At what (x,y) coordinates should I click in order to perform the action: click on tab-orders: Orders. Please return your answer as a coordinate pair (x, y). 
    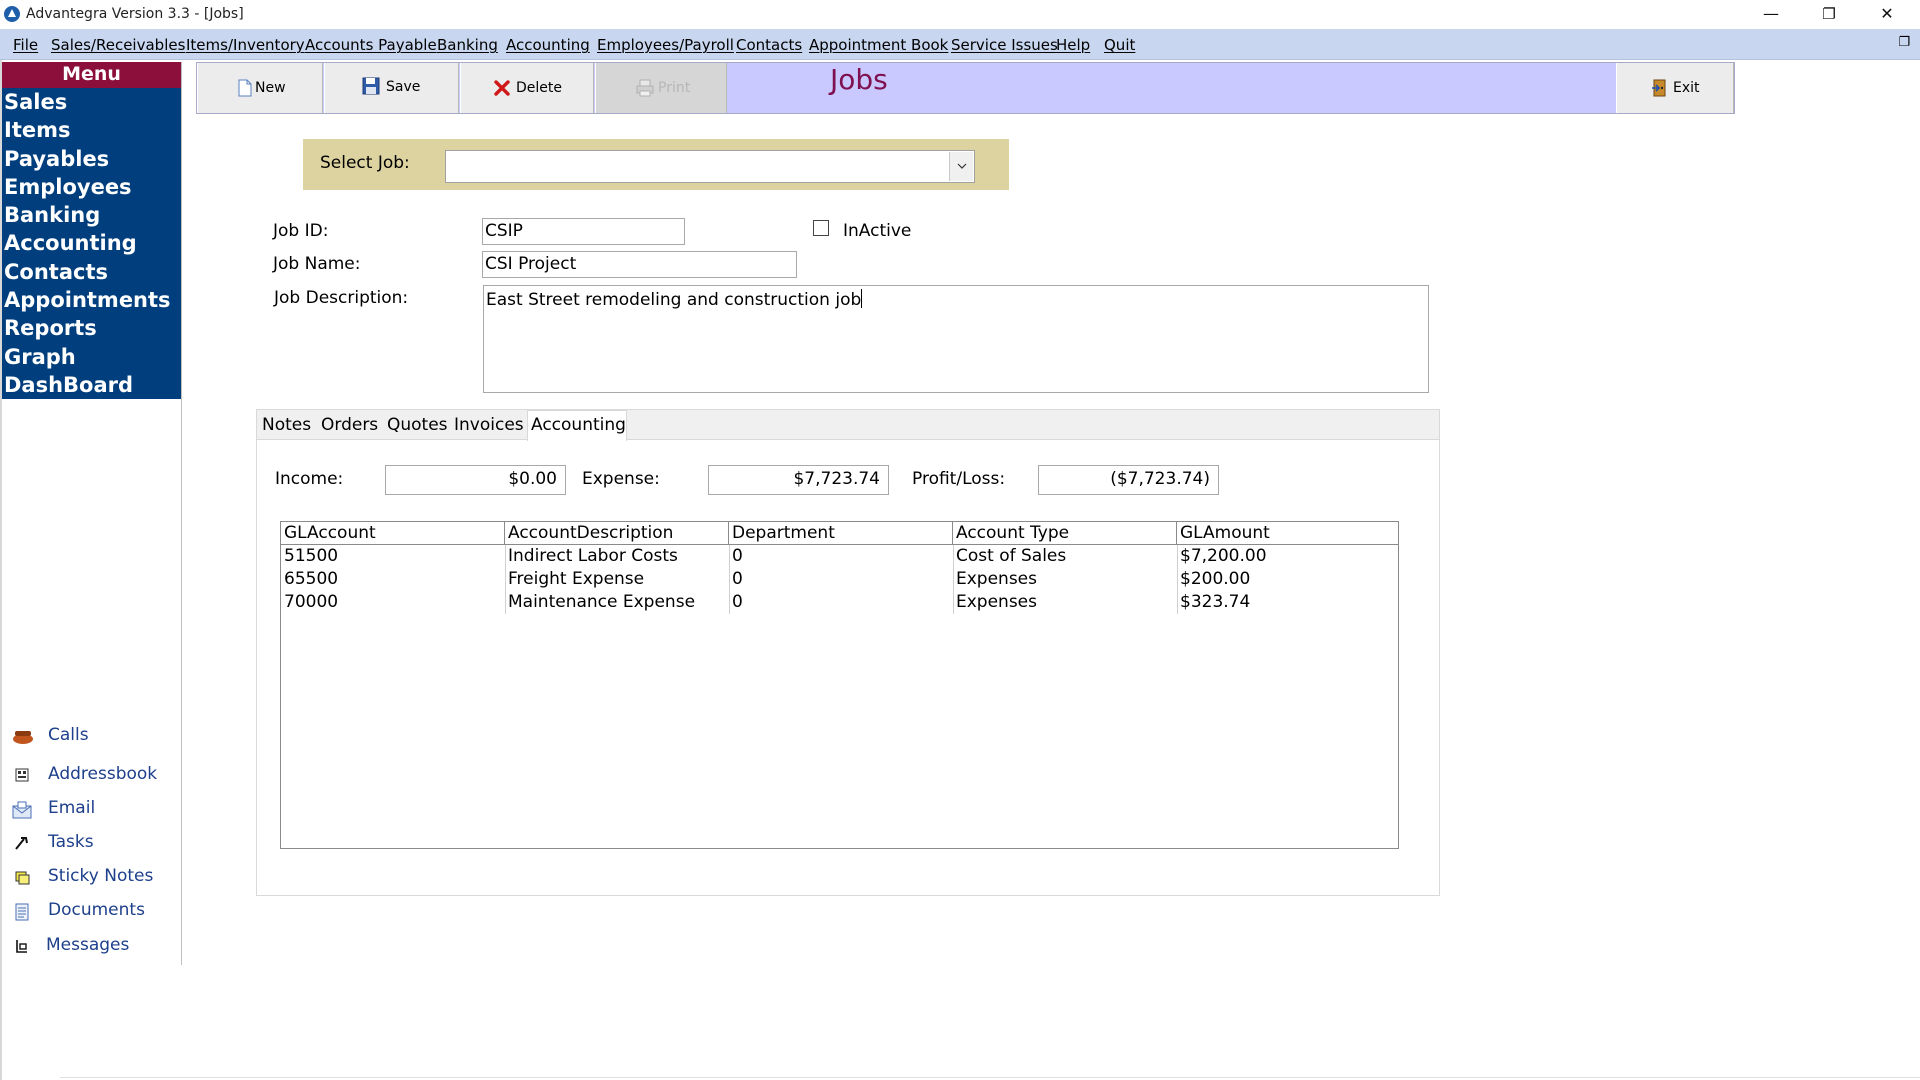
    Looking at the image, I should click on (349, 427).